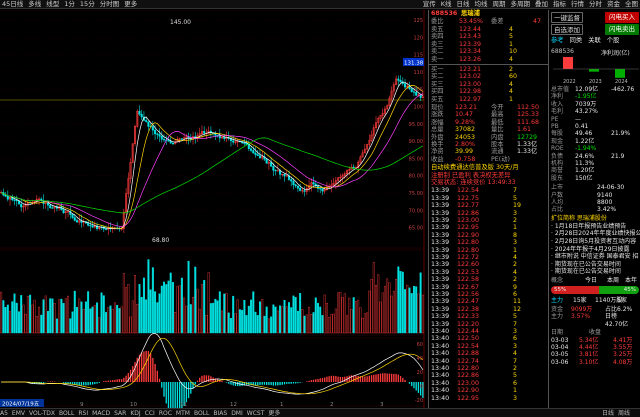  Describe the element at coordinates (465, 122) in the screenshot. I see `stat-value: 9.28%` at that location.